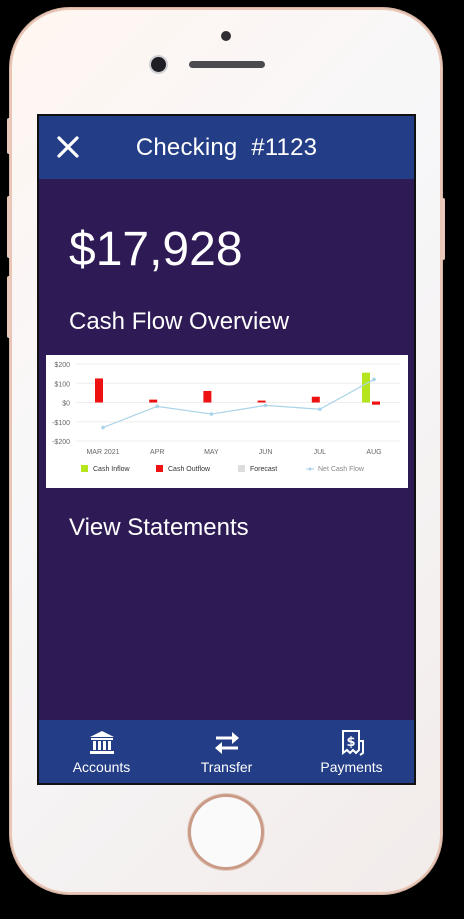 This screenshot has width=464, height=919. What do you see at coordinates (226, 36) in the screenshot?
I see `proximity-sensor` at bounding box center [226, 36].